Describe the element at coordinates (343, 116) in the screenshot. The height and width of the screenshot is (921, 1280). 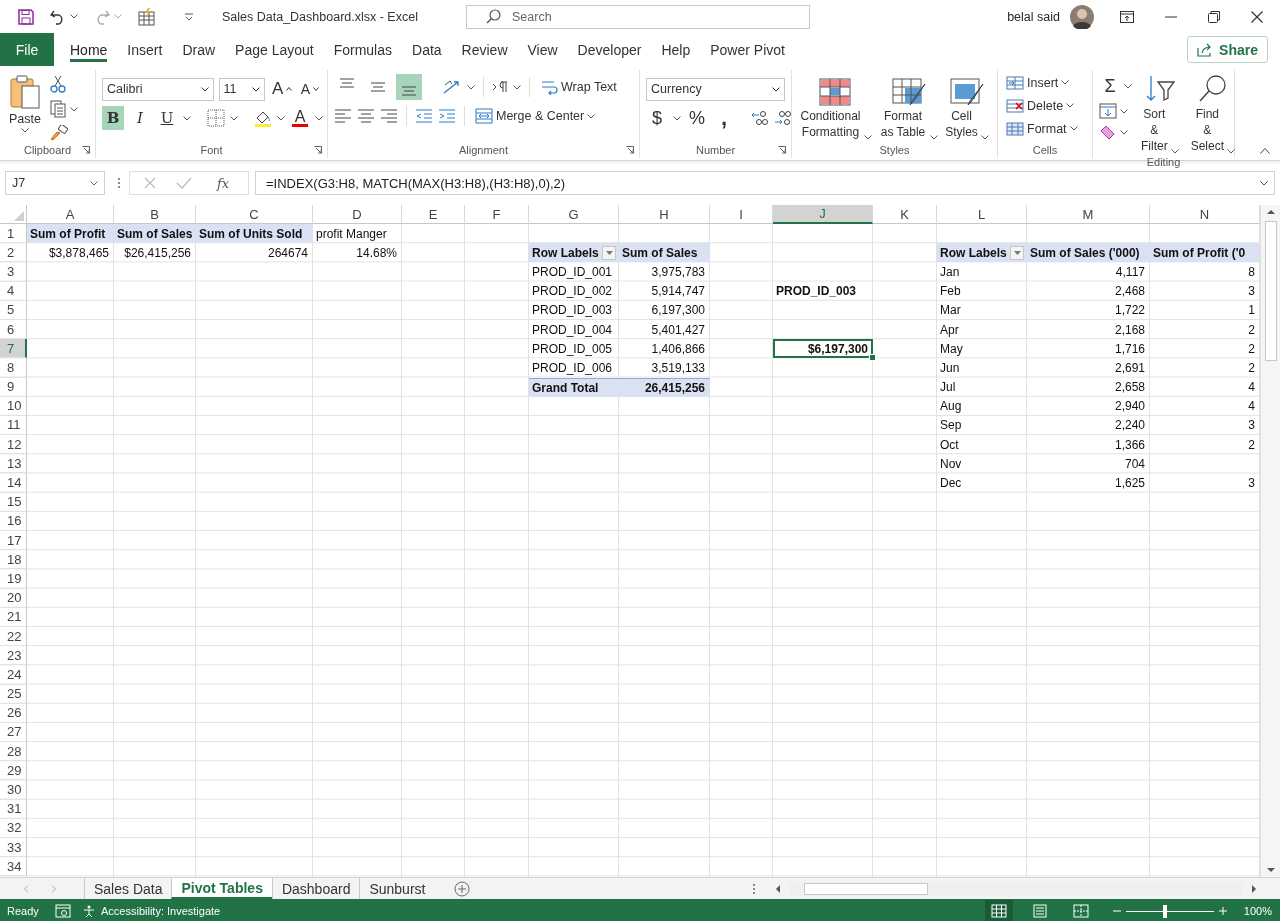
I see `align-left-icon` at that location.